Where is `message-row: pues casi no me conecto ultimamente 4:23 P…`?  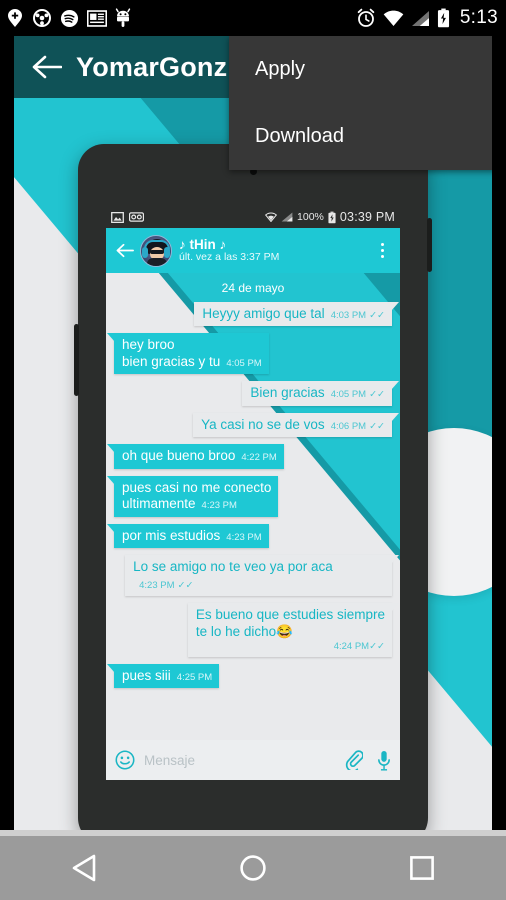 message-row: pues casi no me conecto ultimamente 4:23 P… is located at coordinates (249, 496).